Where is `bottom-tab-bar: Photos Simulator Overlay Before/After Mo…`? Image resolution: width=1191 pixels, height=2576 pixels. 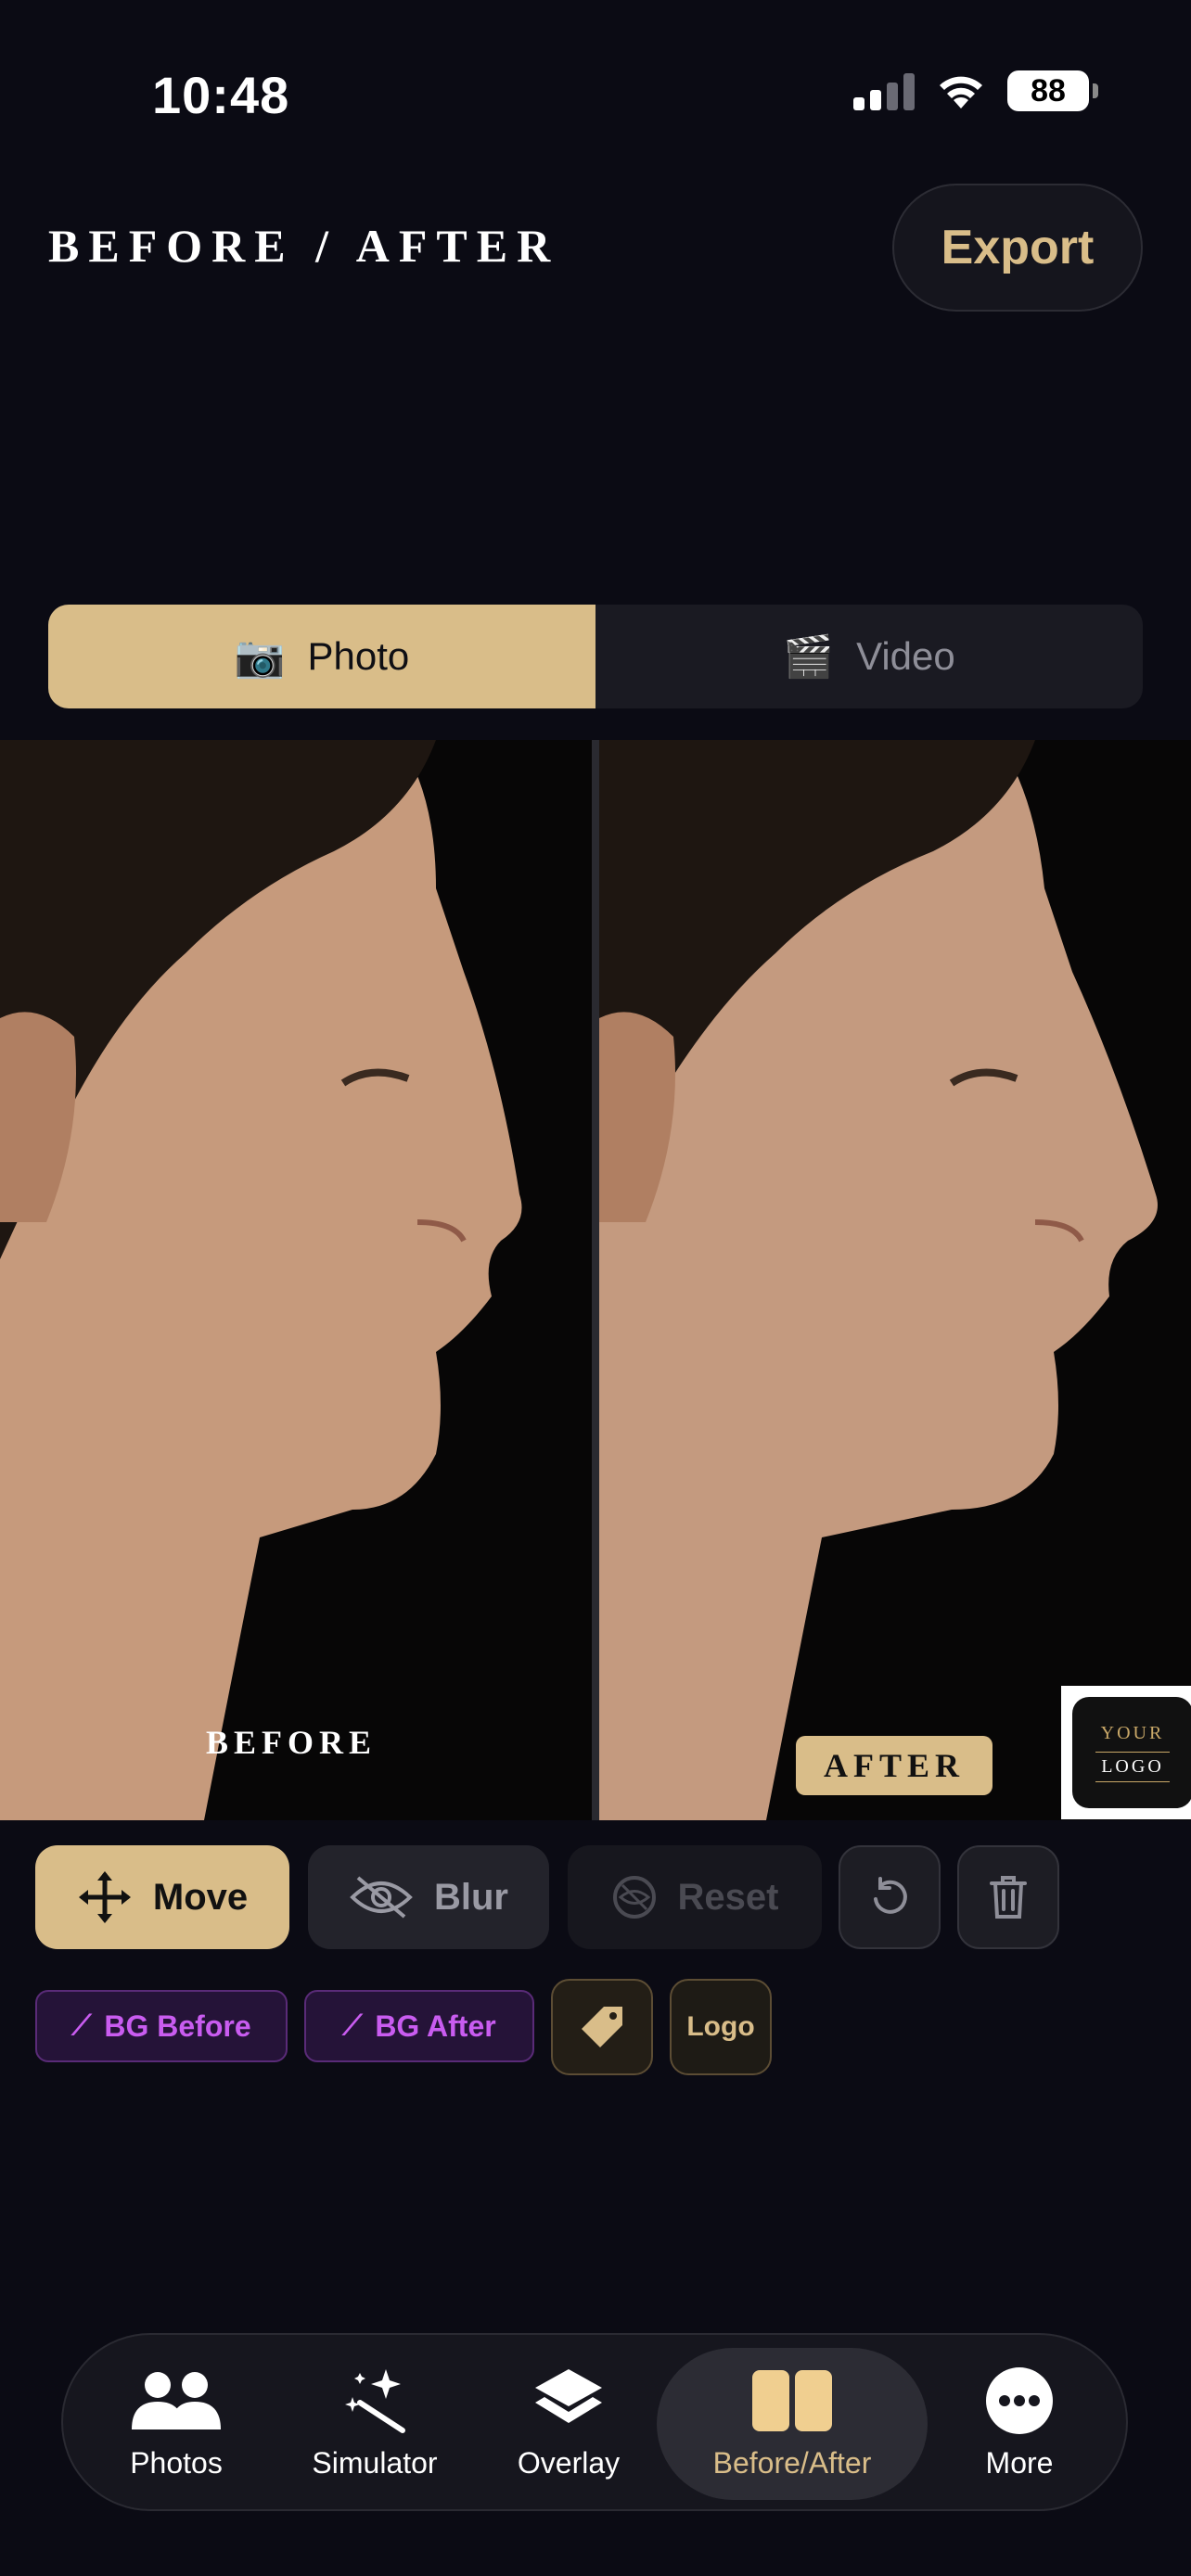
bottom-tab-bar: Photos Simulator Overlay Before/After Mo… is located at coordinates (594, 2422).